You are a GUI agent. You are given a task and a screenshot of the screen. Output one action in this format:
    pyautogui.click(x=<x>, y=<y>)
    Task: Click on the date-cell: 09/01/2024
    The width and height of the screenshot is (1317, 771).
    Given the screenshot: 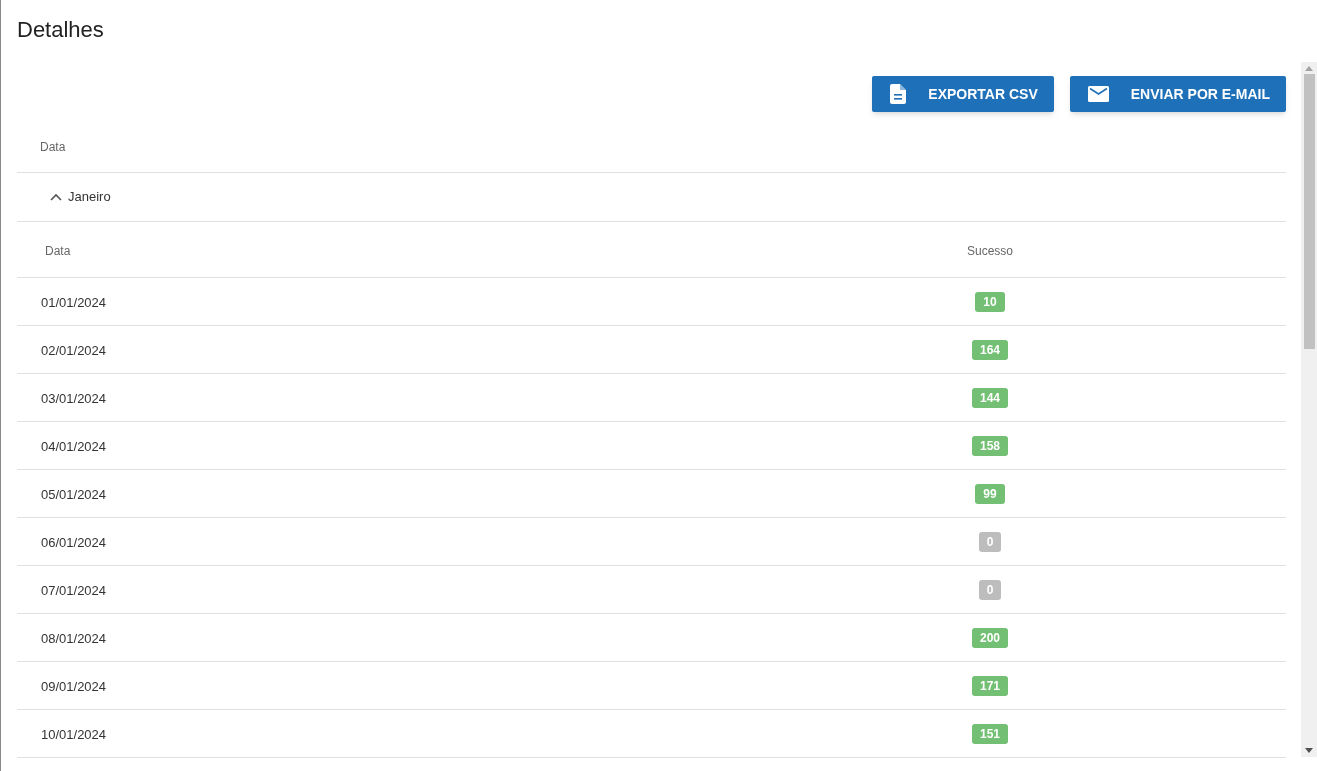 What is the action you would take?
    pyautogui.click(x=74, y=686)
    